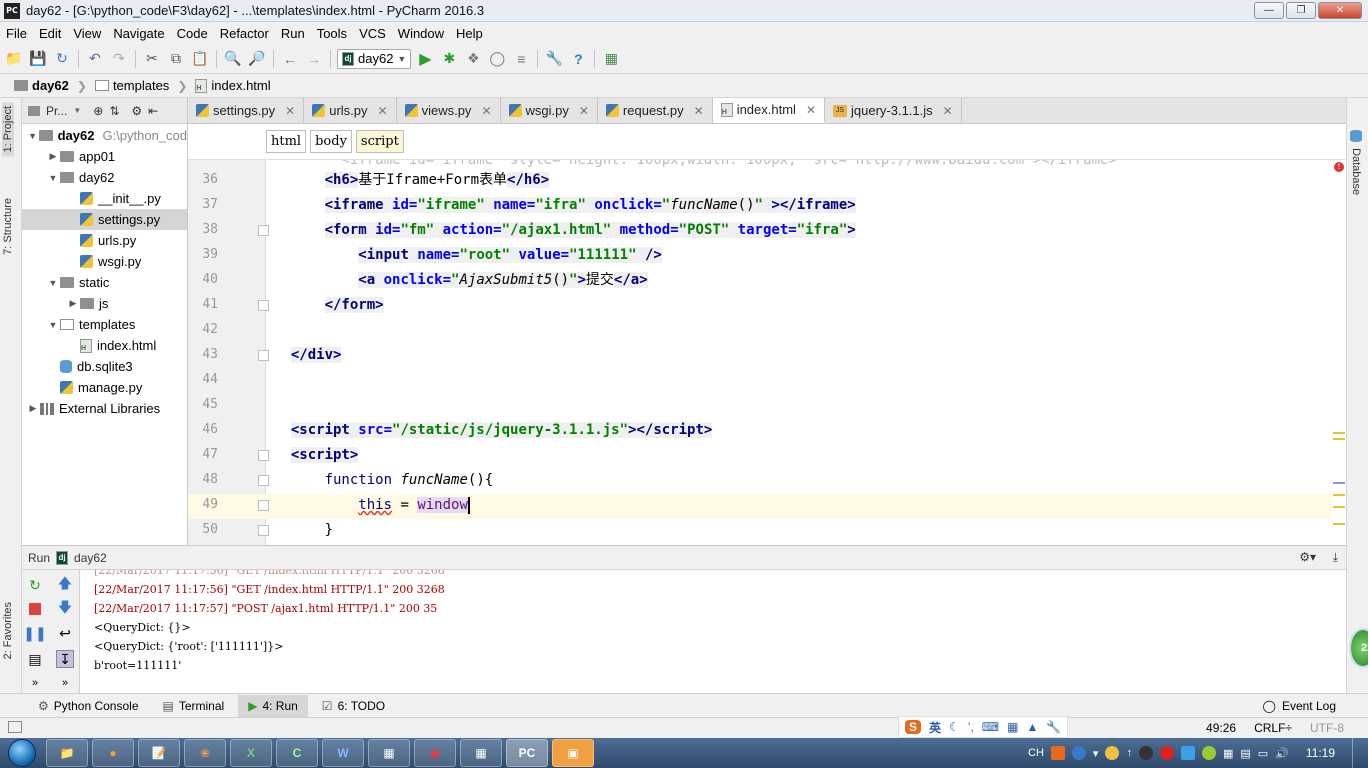 The height and width of the screenshot is (768, 1368). Describe the element at coordinates (104, 240) in the screenshot. I see `tree-item: urls.py` at that location.